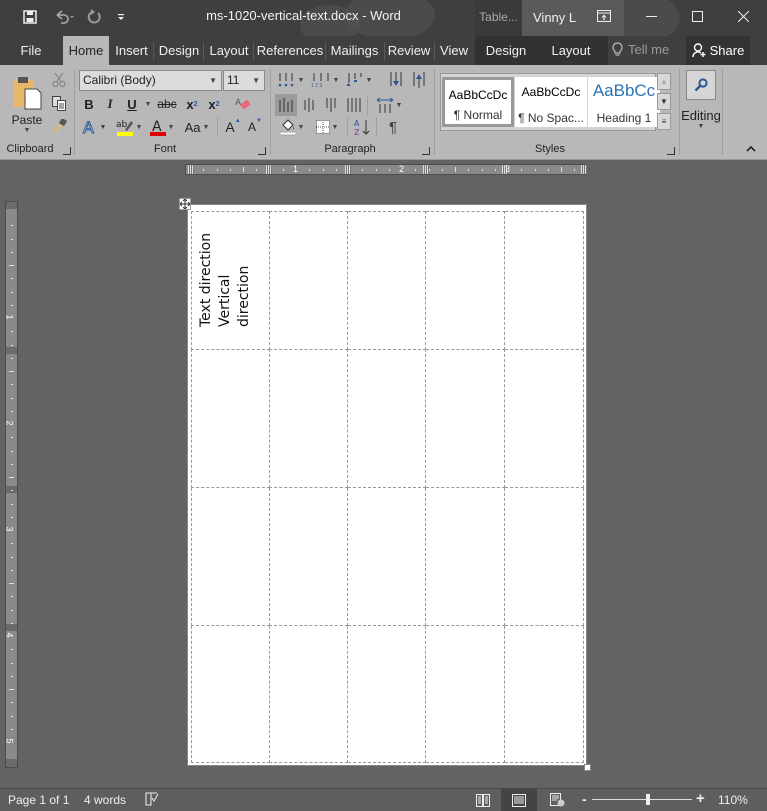 This screenshot has height=811, width=767. I want to click on numbering-button: 1 2 3 ▼, so click(325, 80).